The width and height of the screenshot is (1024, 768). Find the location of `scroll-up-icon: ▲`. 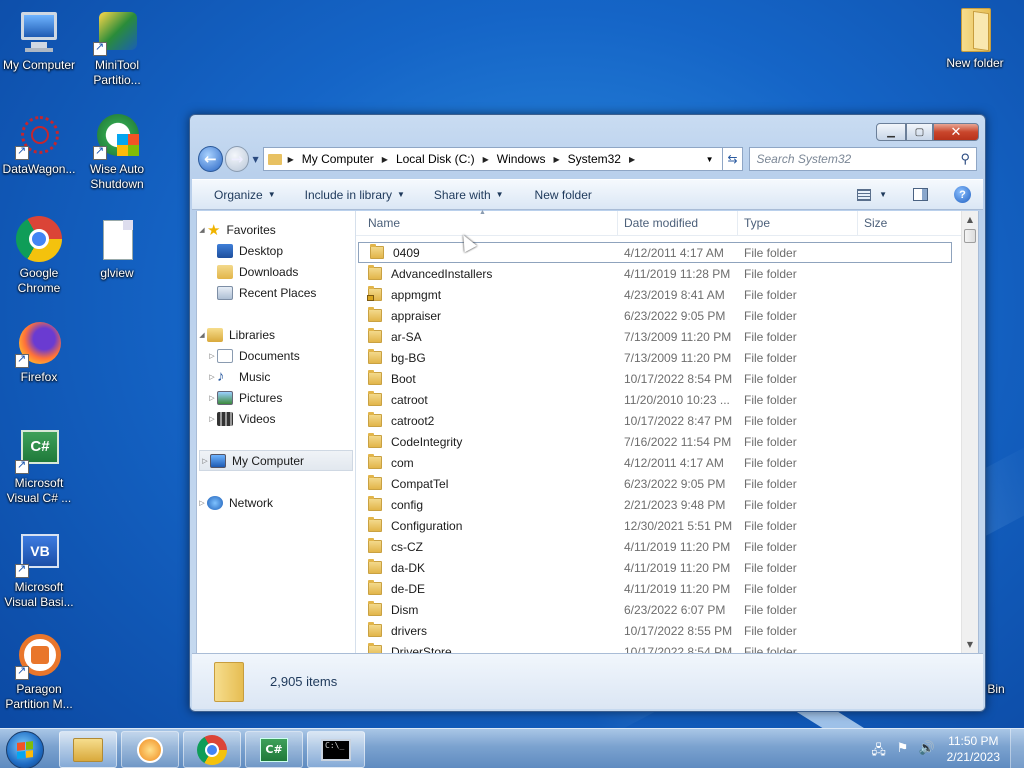

scroll-up-icon: ▲ is located at coordinates (970, 219).